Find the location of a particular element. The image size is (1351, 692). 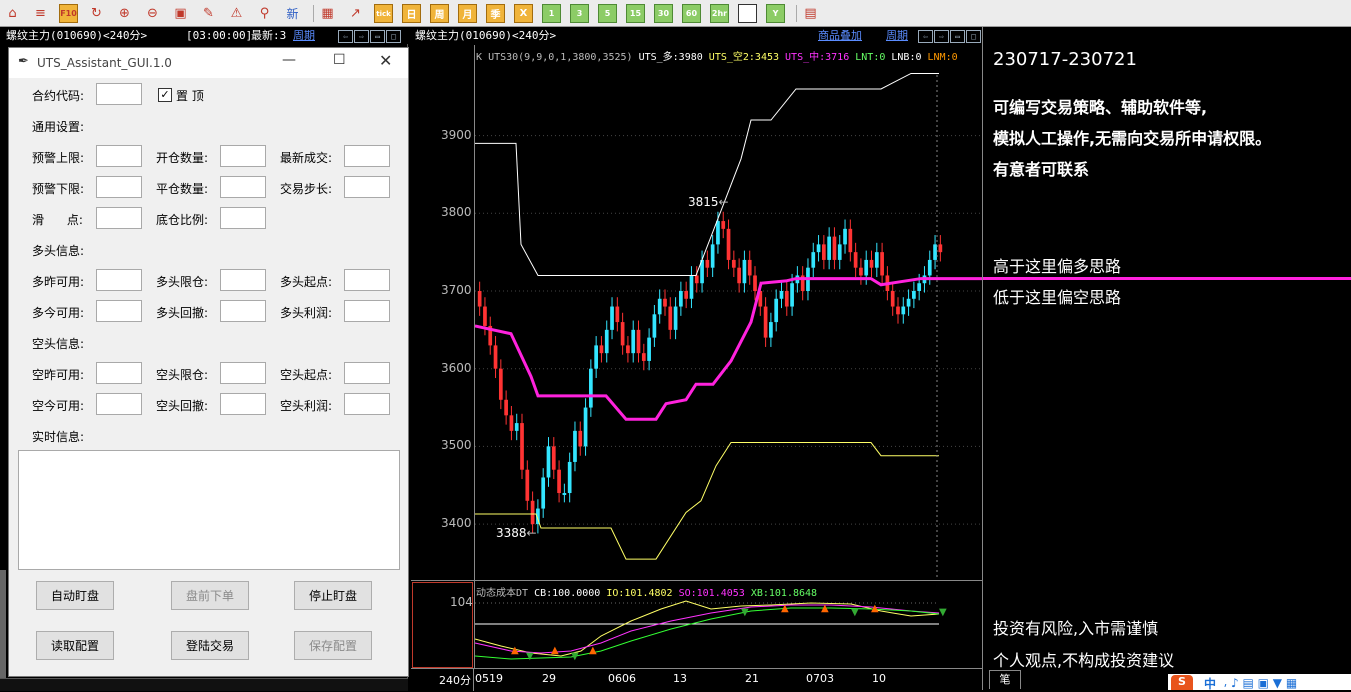

calculator-icon: ▤ is located at coordinates (810, 13).